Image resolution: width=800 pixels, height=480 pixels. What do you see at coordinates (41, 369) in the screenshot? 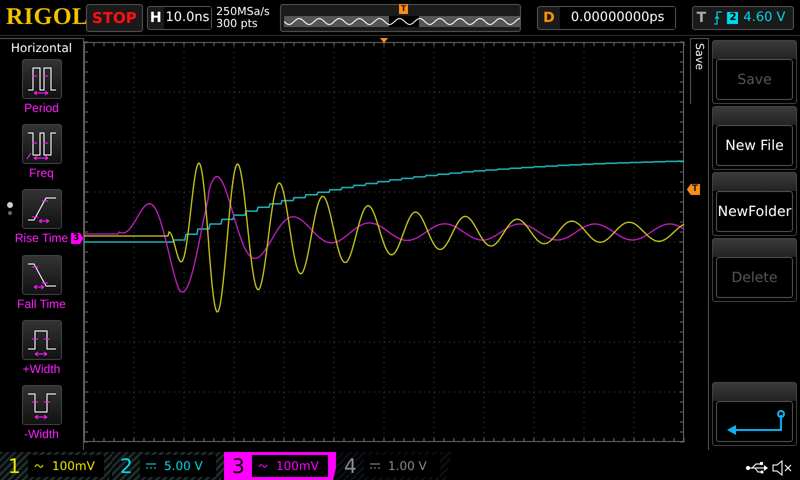
I see `measure-label: +Width` at bounding box center [41, 369].